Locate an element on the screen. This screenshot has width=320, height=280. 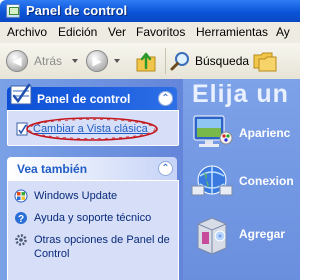
window-title: Panel de control is located at coordinates (77, 10).